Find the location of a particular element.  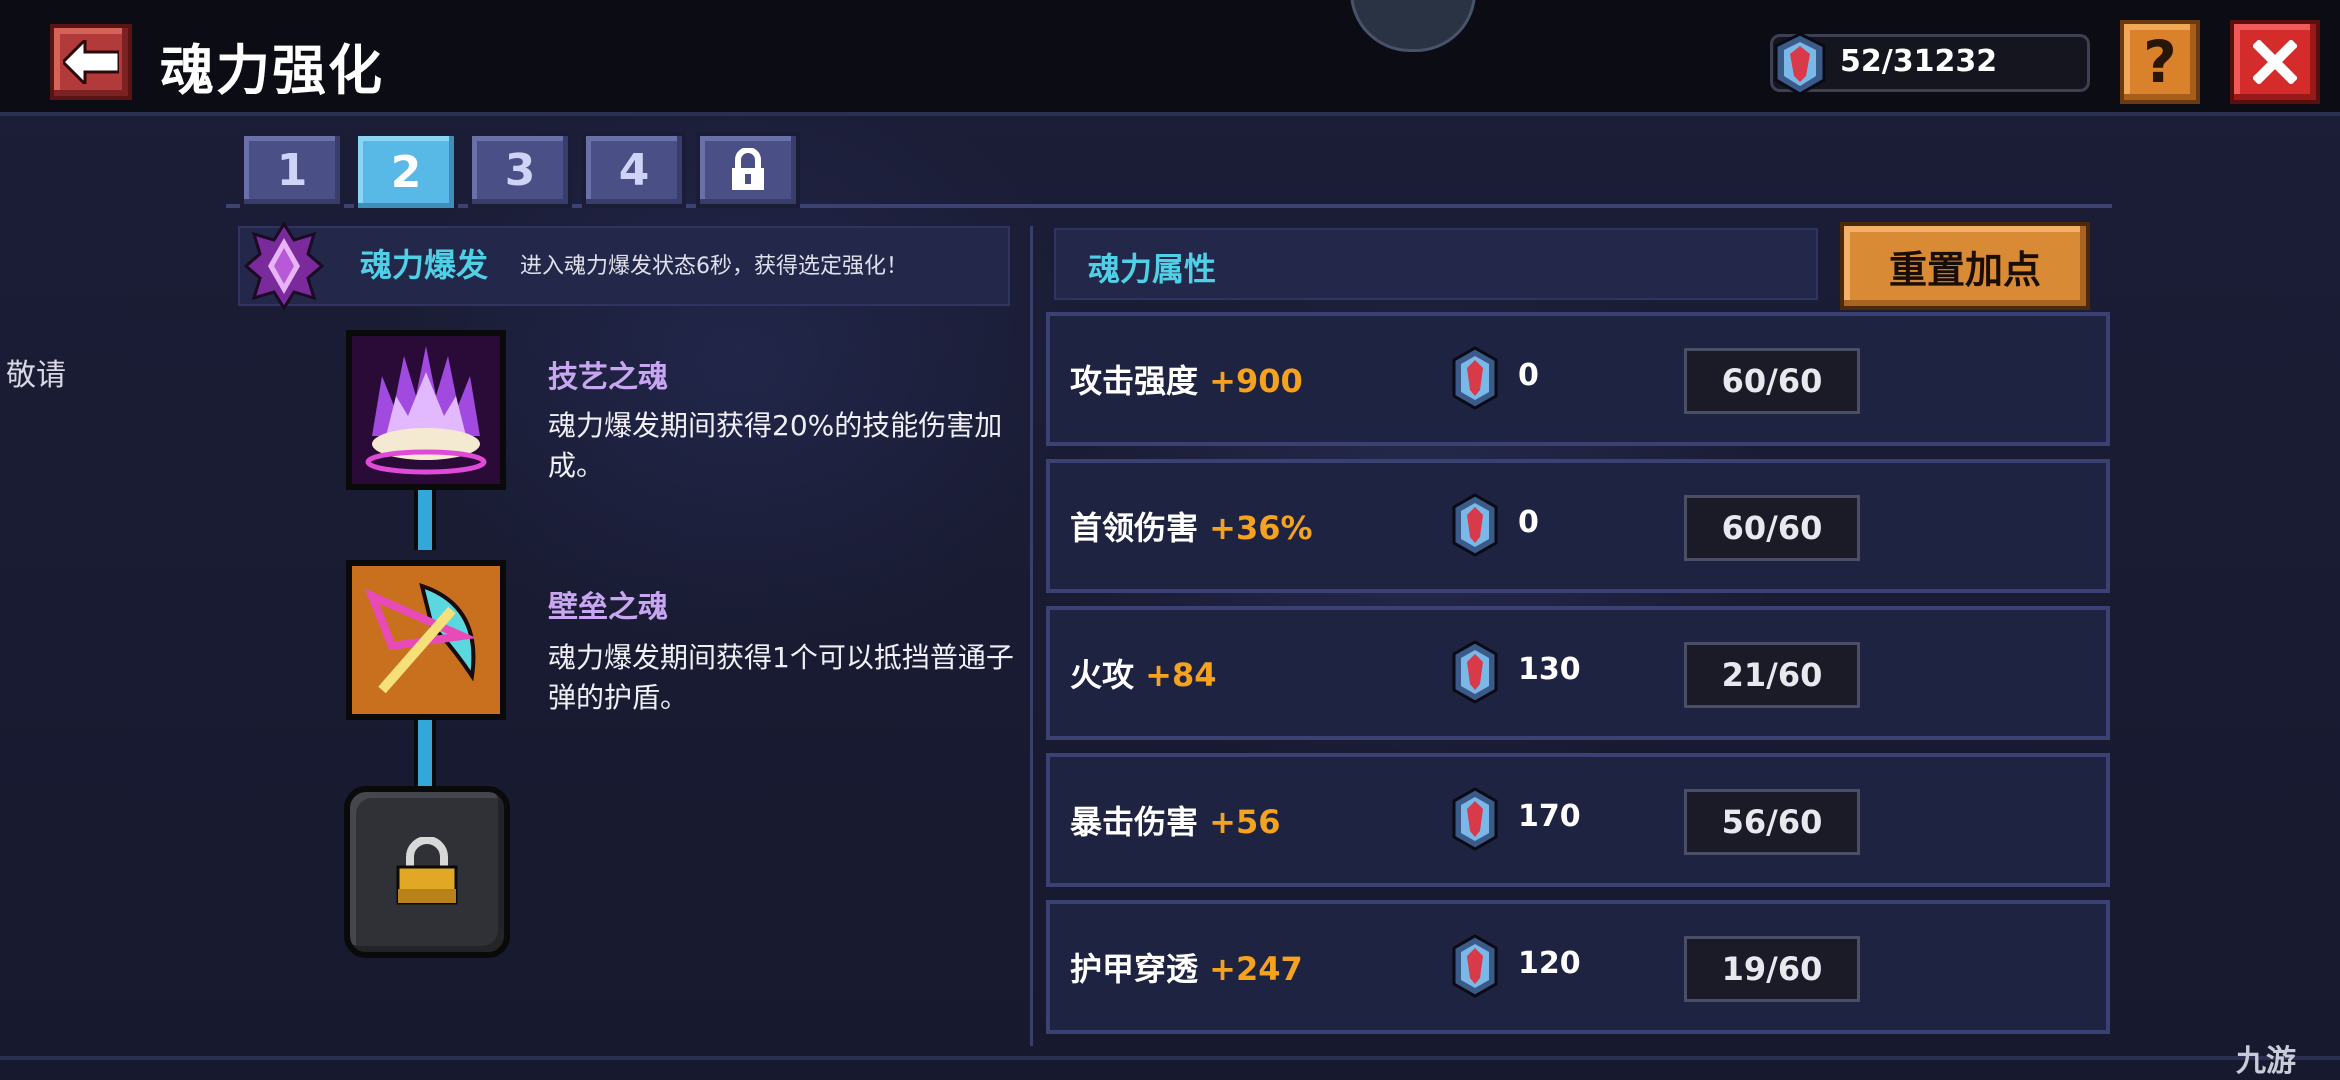

close-button is located at coordinates (2275, 62).